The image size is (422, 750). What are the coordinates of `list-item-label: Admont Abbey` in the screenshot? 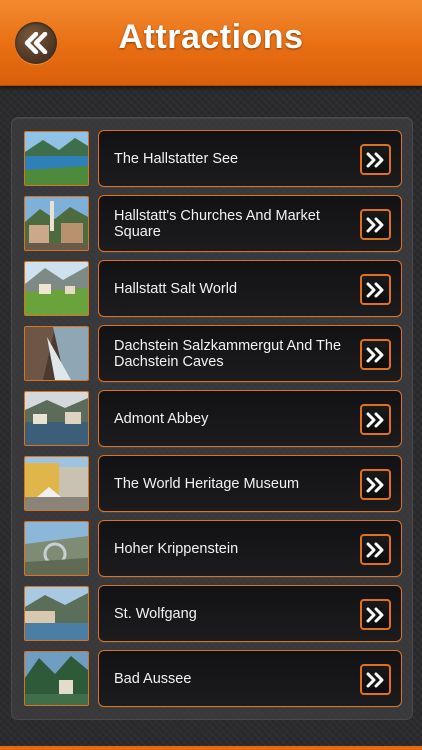 It's located at (161, 418).